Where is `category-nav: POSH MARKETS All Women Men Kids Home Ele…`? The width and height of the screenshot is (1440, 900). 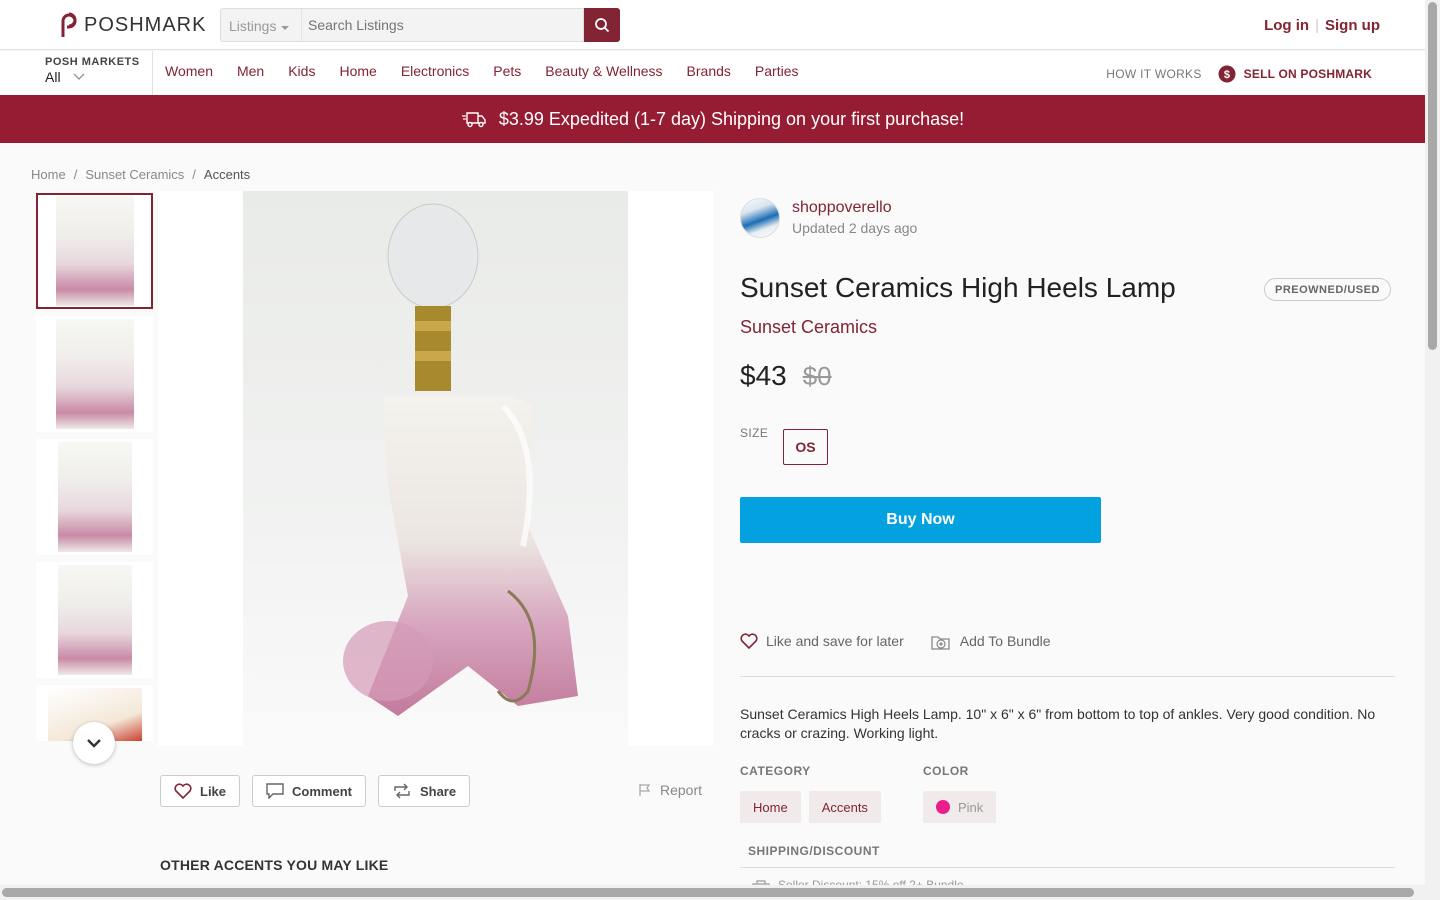 category-nav: POSH MARKETS All Women Men Kids Home Ele… is located at coordinates (712, 73).